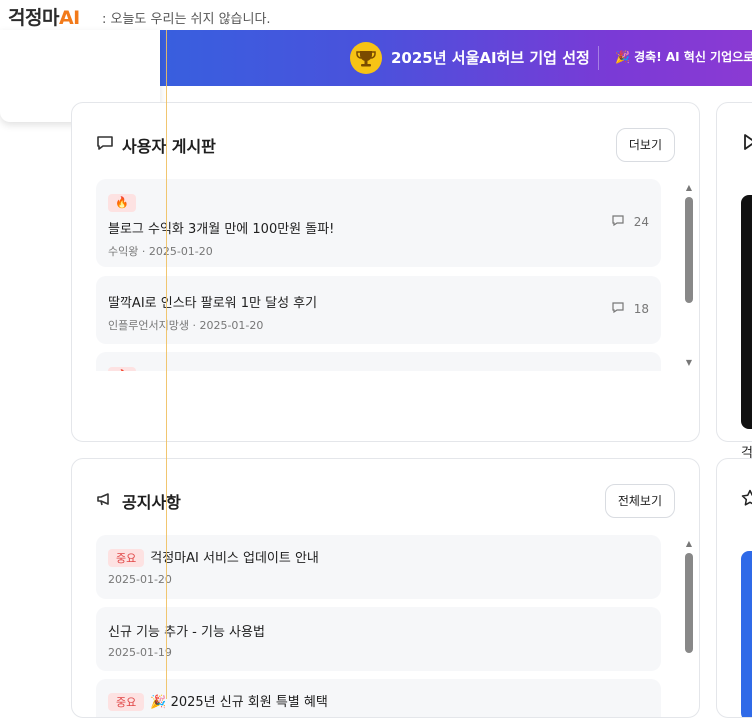 This screenshot has height=718, width=752. What do you see at coordinates (105, 501) in the screenshot?
I see `megaphone-icon` at bounding box center [105, 501].